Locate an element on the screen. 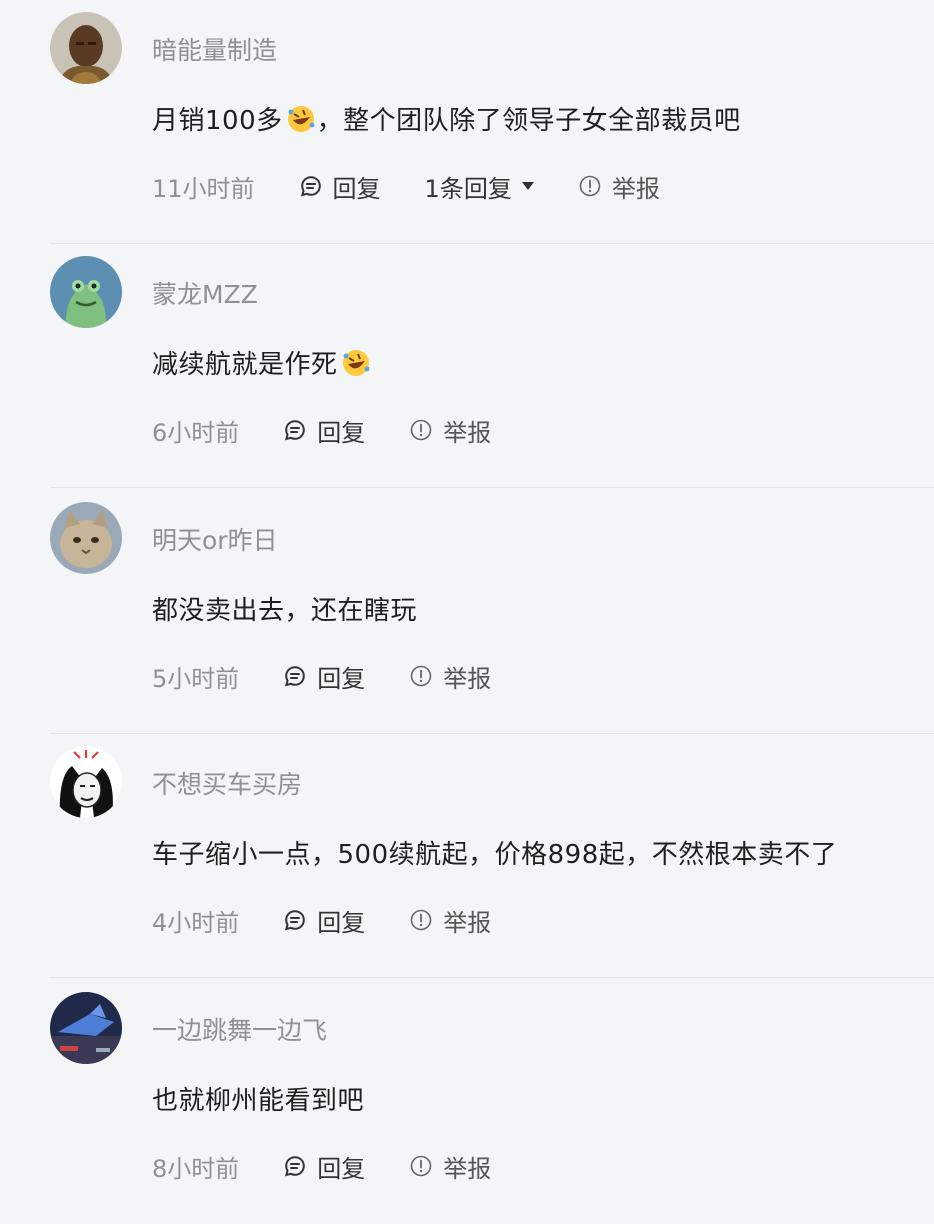  comment-meta: 8小时前 回复 举报 is located at coordinates (343, 1166).